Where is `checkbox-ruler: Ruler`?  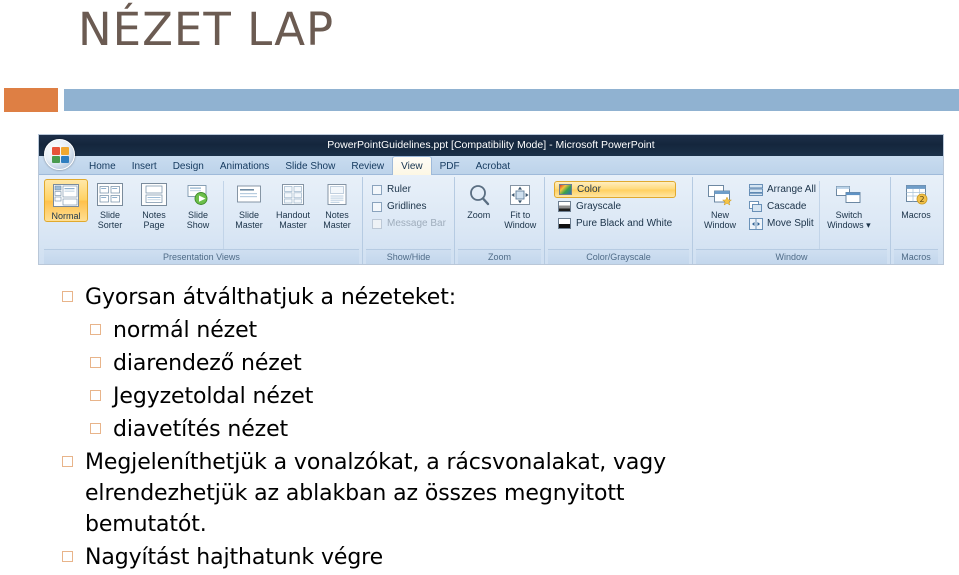 checkbox-ruler: Ruler is located at coordinates (409, 189).